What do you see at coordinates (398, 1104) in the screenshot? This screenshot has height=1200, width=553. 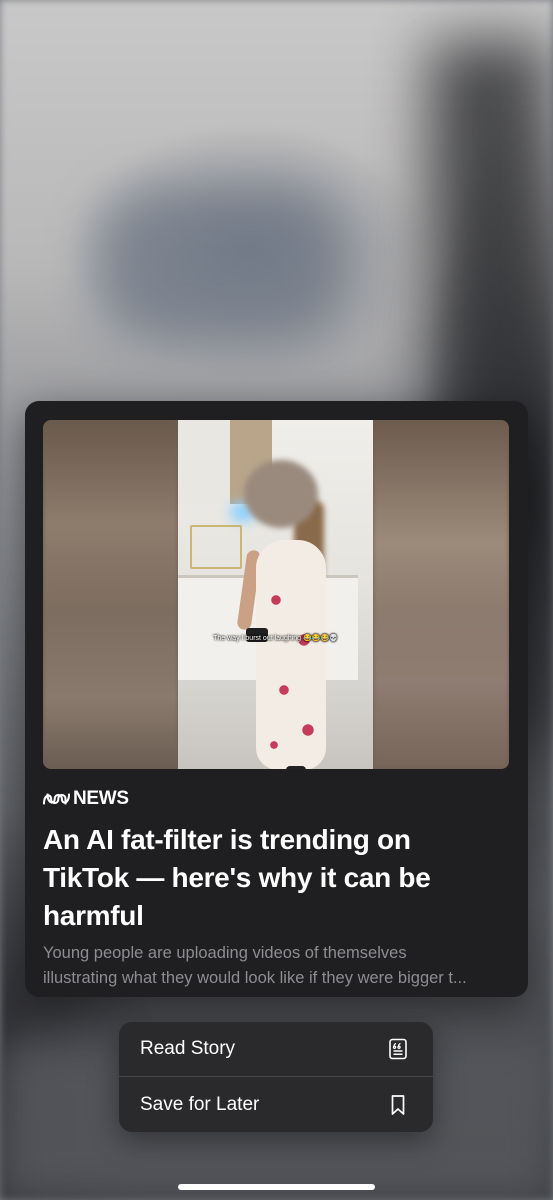 I see `bookmark-icon` at bounding box center [398, 1104].